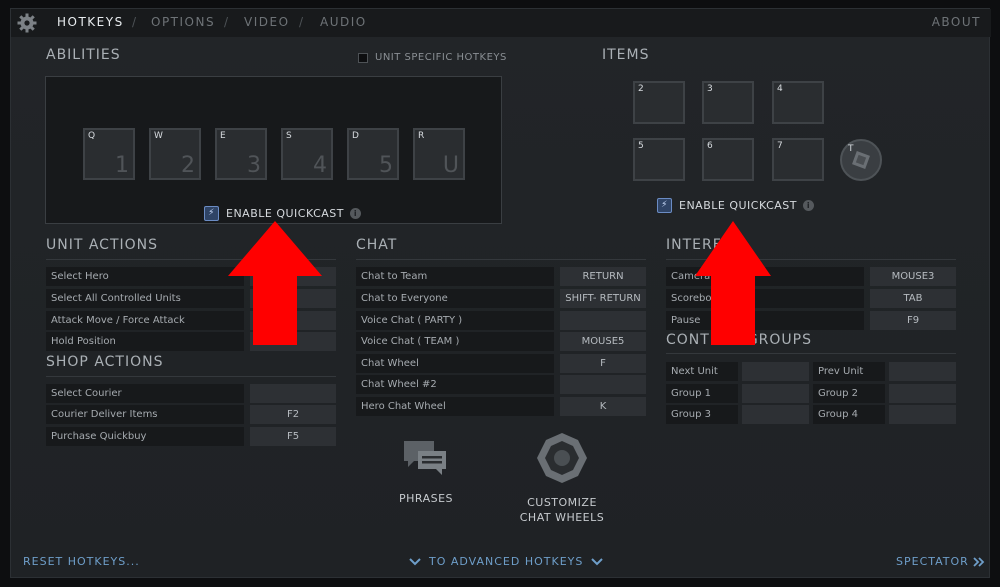 The width and height of the screenshot is (1000, 587). I want to click on hotkey-row: Select Courier, so click(191, 393).